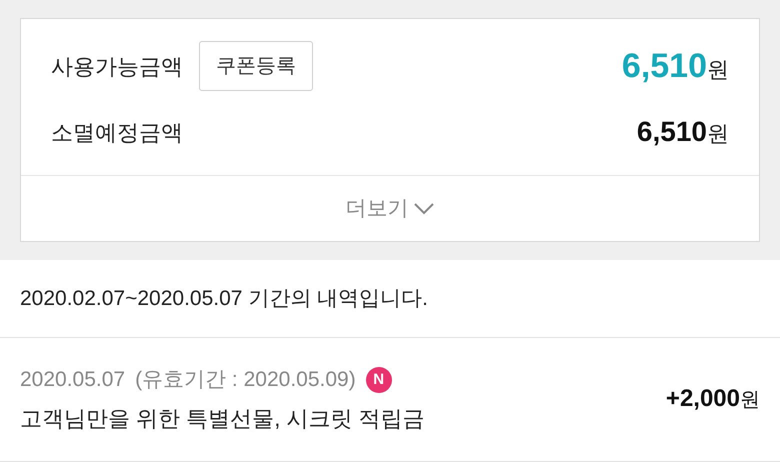 This screenshot has height=462, width=780. I want to click on validity-text: (유효기간 : 2020.05.09), so click(245, 380).